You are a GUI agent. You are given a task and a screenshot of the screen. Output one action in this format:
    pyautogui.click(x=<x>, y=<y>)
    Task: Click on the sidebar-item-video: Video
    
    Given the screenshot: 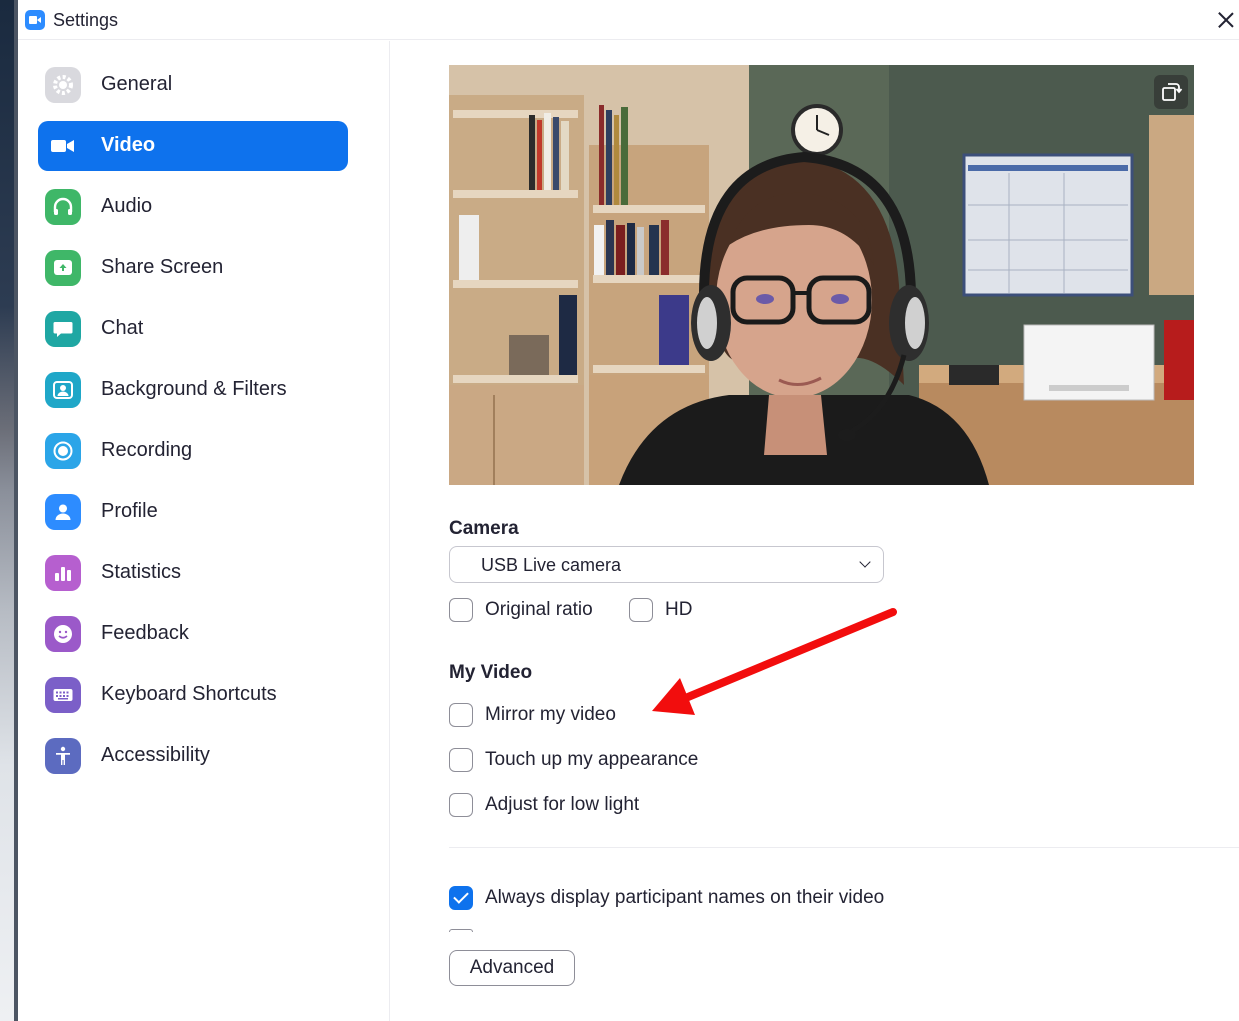 What is the action you would take?
    pyautogui.click(x=193, y=146)
    